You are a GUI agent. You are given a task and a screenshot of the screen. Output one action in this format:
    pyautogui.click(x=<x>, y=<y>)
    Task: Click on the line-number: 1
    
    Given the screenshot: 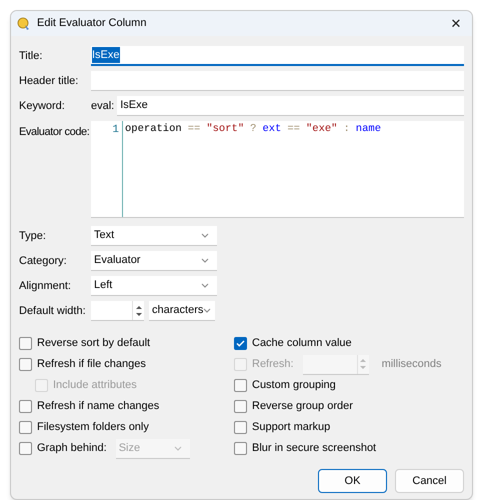 What is the action you would take?
    pyautogui.click(x=115, y=130)
    